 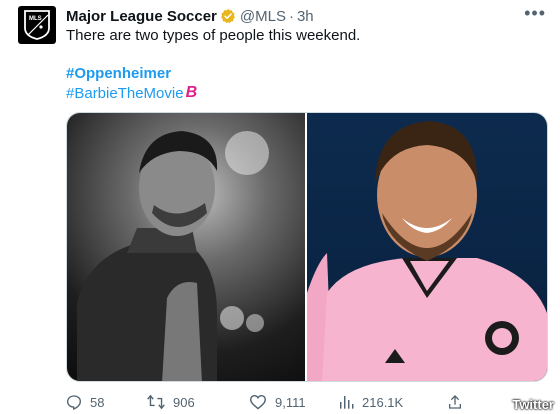 I want to click on display-name: Major League Soccer, so click(x=141, y=16).